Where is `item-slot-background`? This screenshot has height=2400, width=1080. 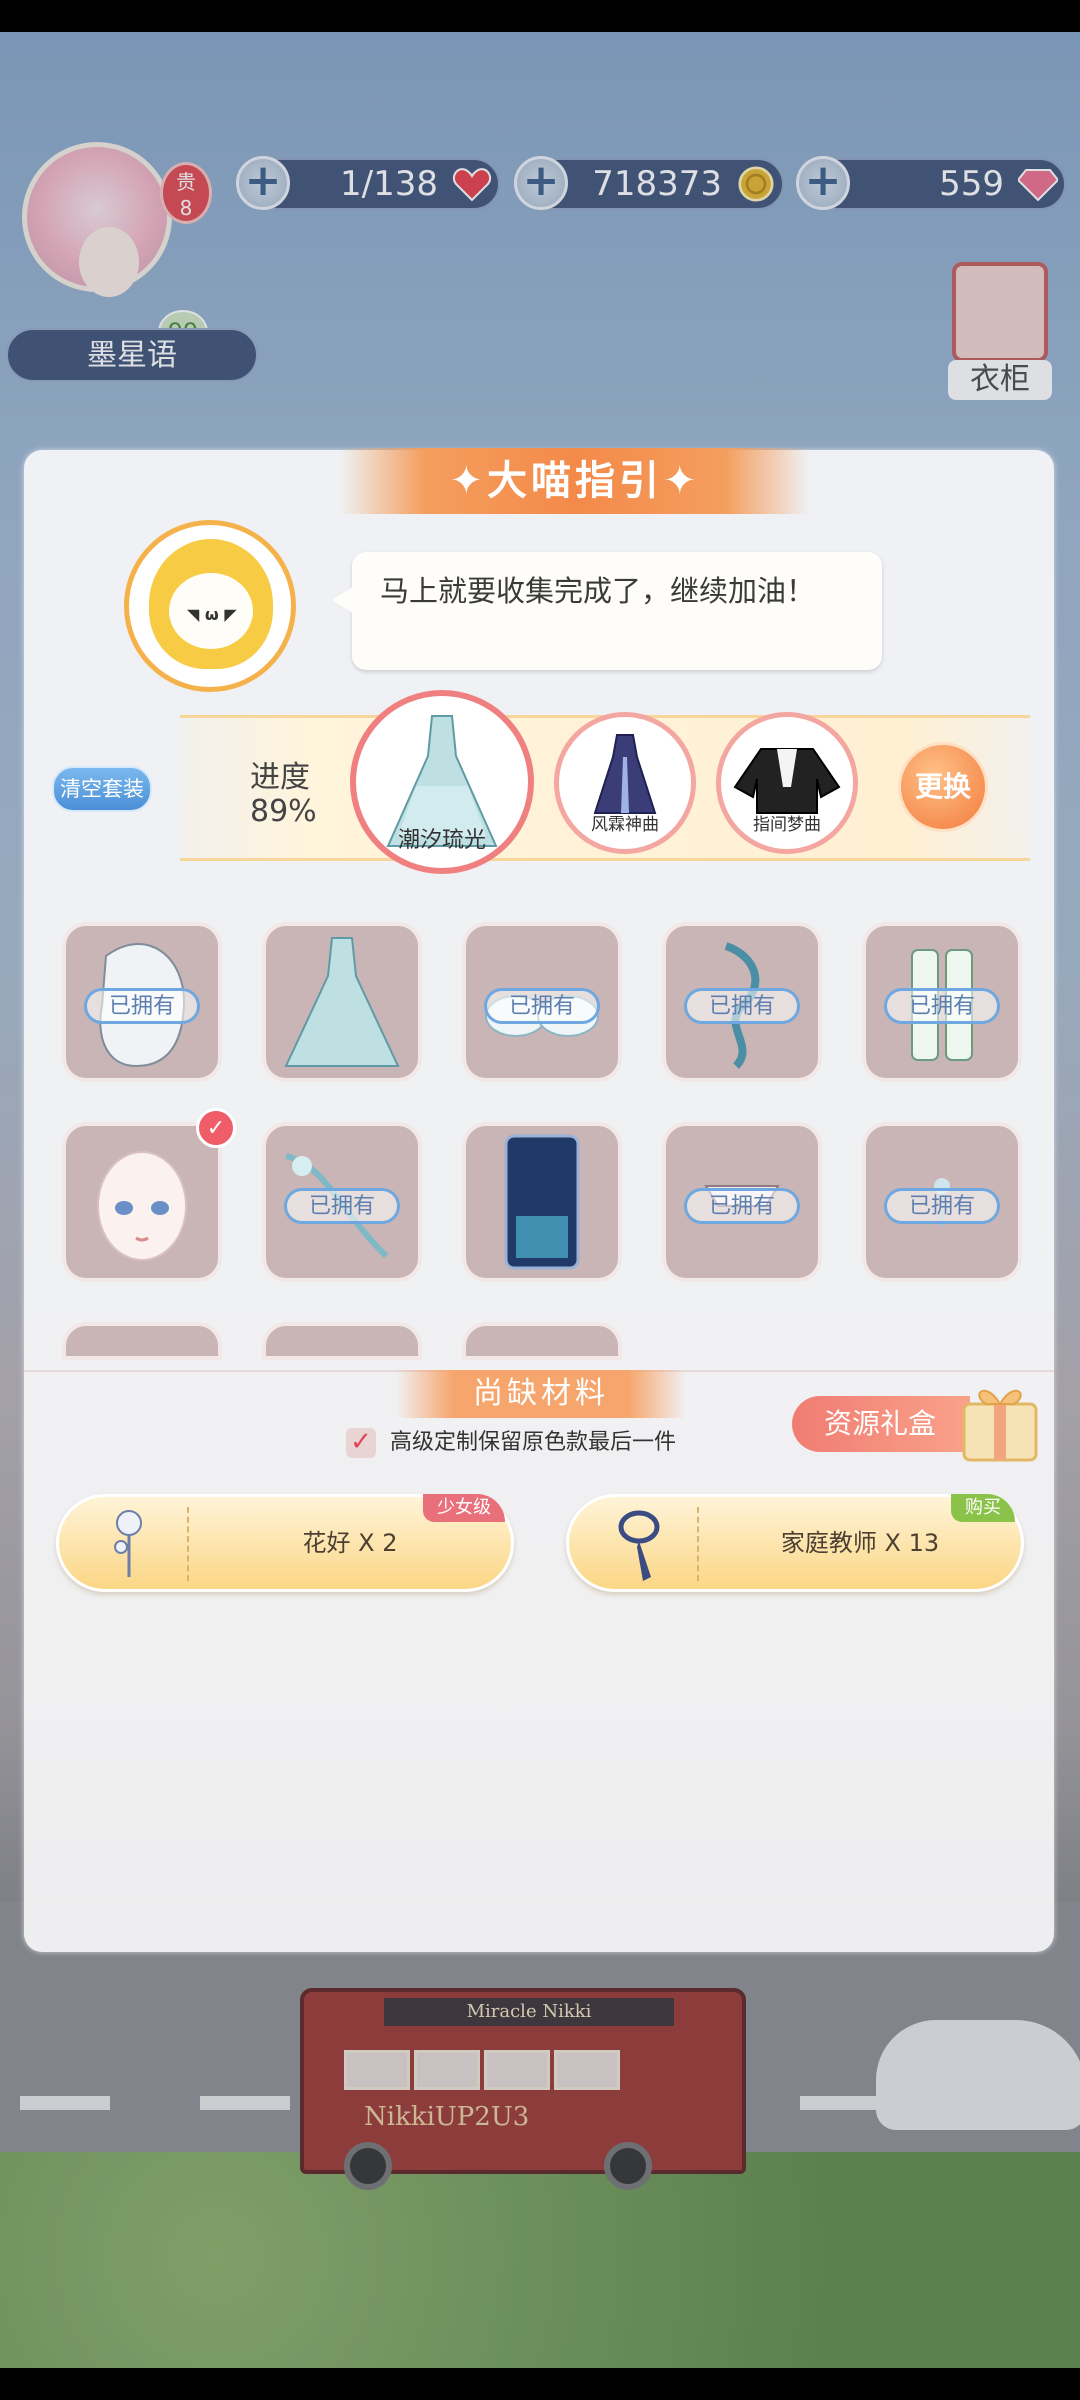 item-slot-background is located at coordinates (542, 1202).